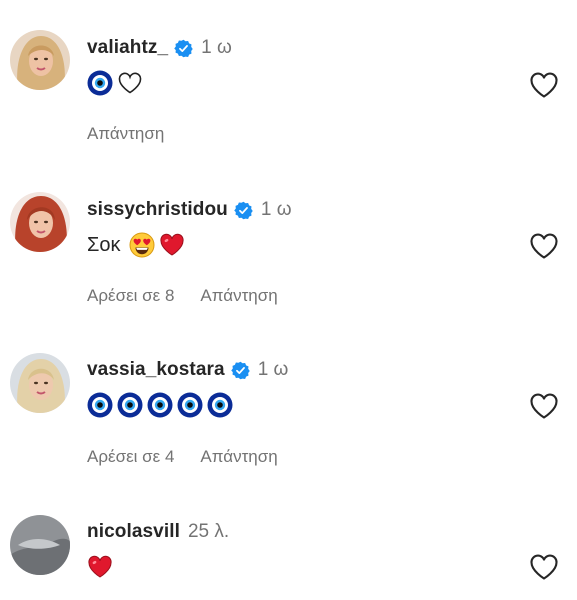 The height and width of the screenshot is (600, 577). What do you see at coordinates (157, 210) in the screenshot?
I see `username: sissychristidou` at bounding box center [157, 210].